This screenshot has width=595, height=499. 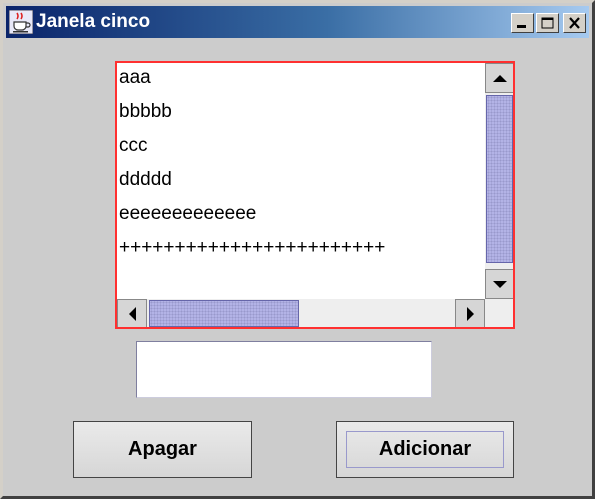 I want to click on scroll-down-button, so click(x=499, y=284).